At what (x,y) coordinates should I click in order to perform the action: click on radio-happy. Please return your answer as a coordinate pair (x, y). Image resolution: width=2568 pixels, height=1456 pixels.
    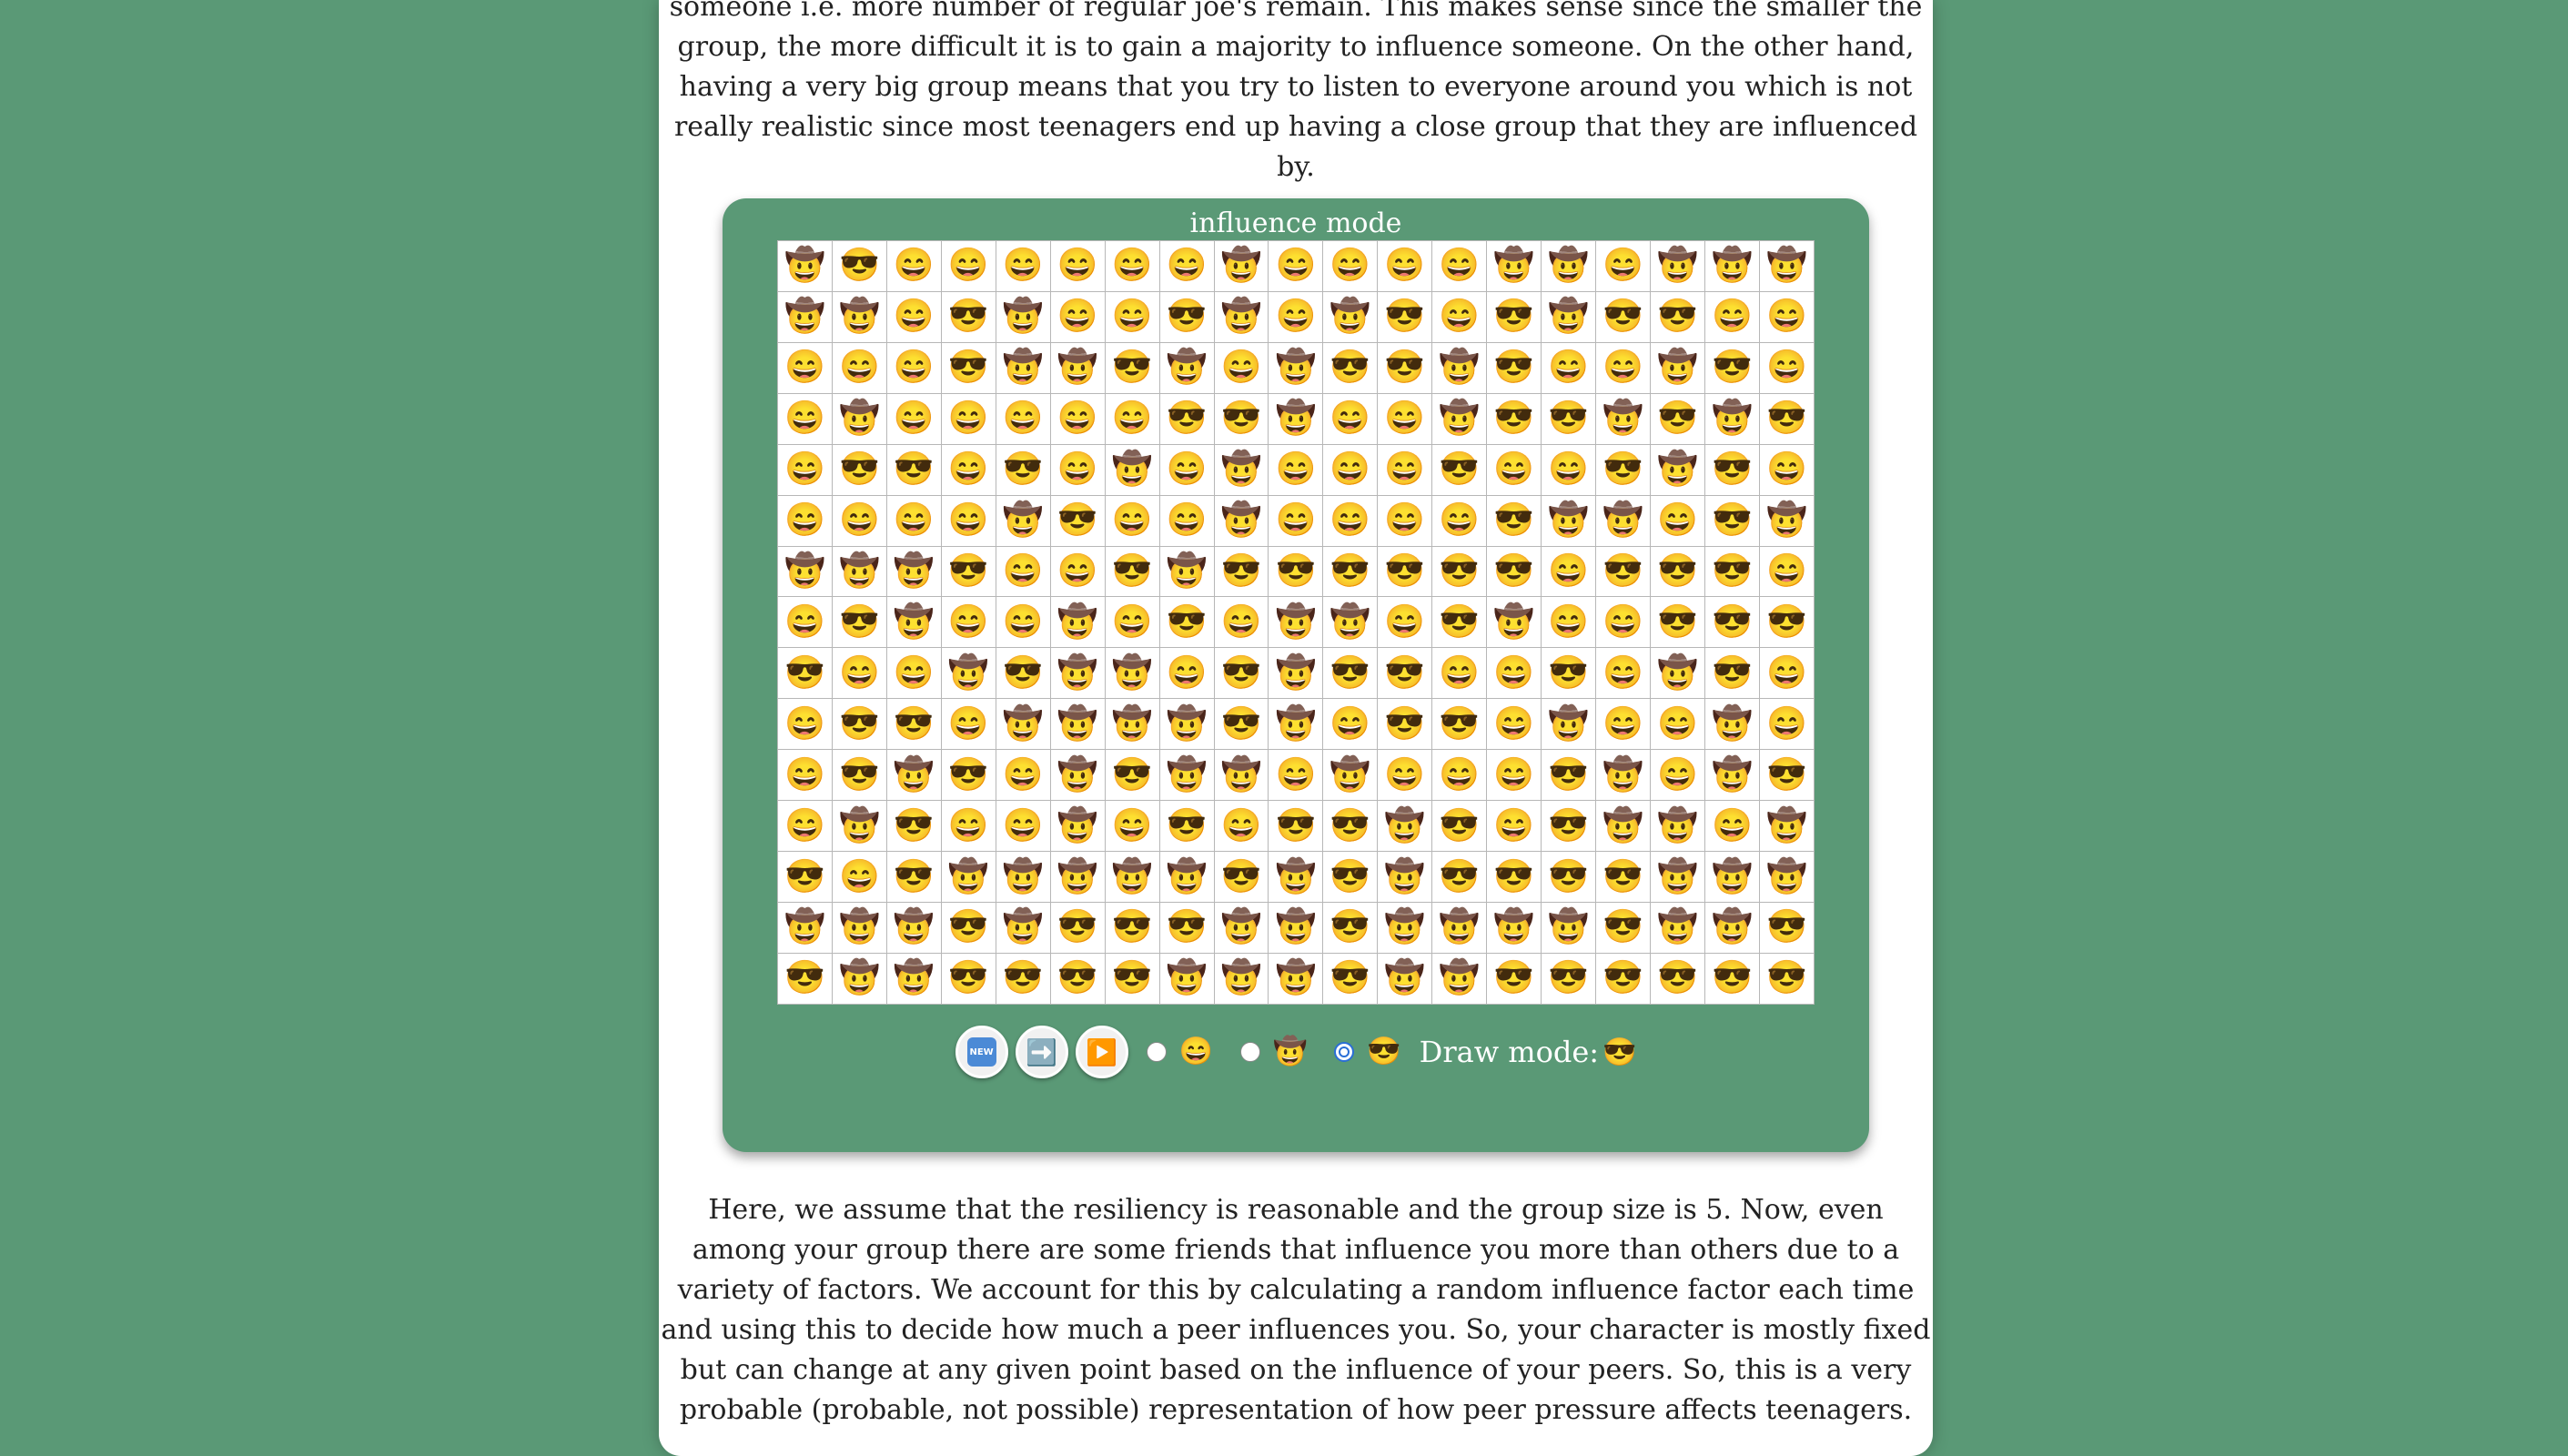
    Looking at the image, I should click on (1156, 1052).